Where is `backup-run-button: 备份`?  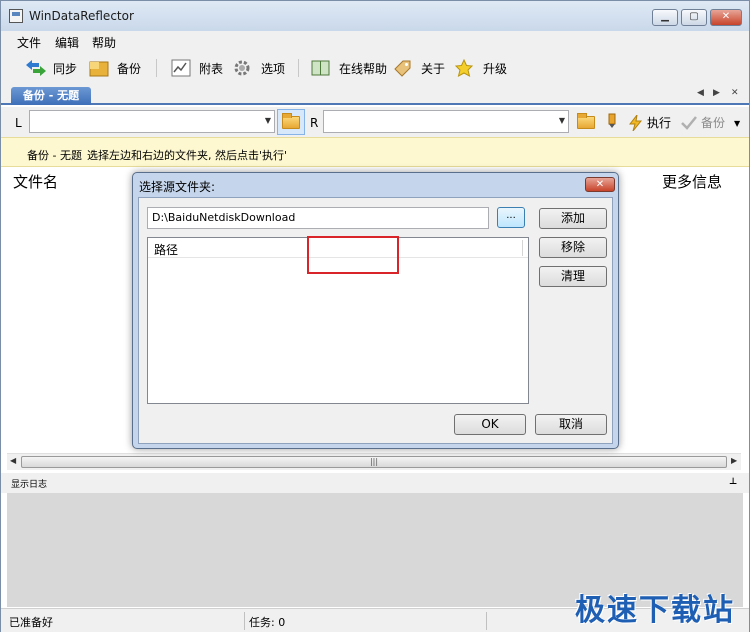
backup-run-button: 备份 is located at coordinates (703, 122).